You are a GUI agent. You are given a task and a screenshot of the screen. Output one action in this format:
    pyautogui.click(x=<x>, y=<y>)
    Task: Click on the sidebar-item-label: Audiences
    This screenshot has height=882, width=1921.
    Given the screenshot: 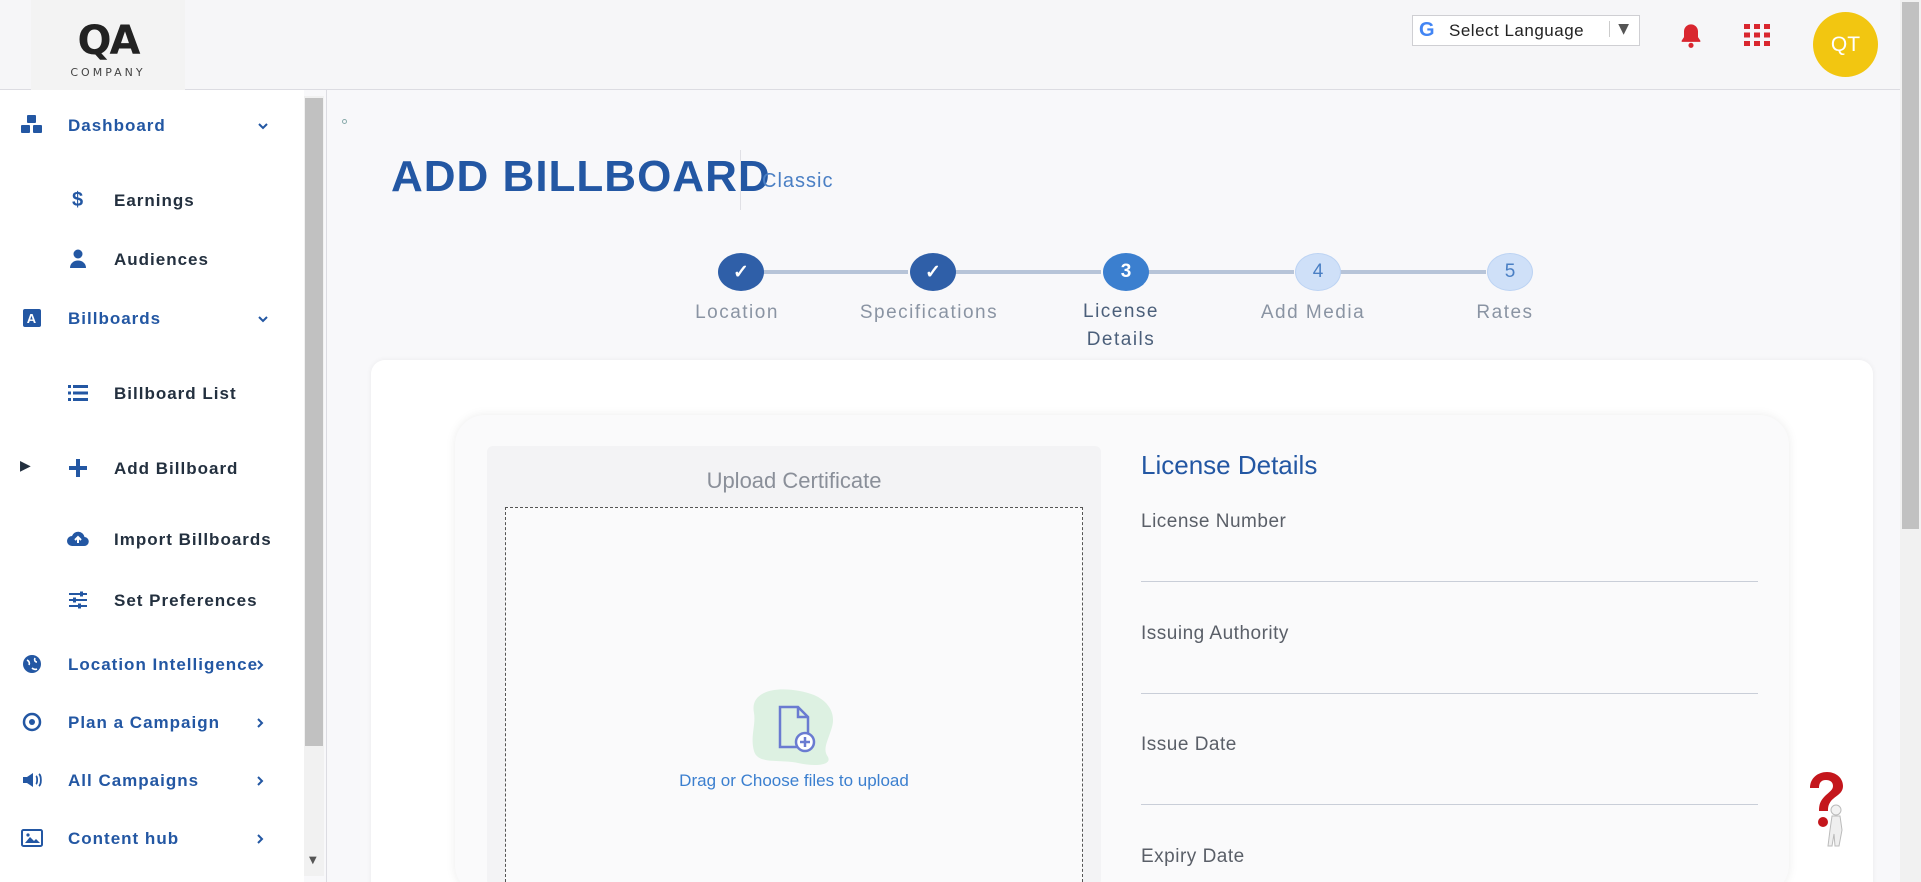 What is the action you would take?
    pyautogui.click(x=161, y=259)
    